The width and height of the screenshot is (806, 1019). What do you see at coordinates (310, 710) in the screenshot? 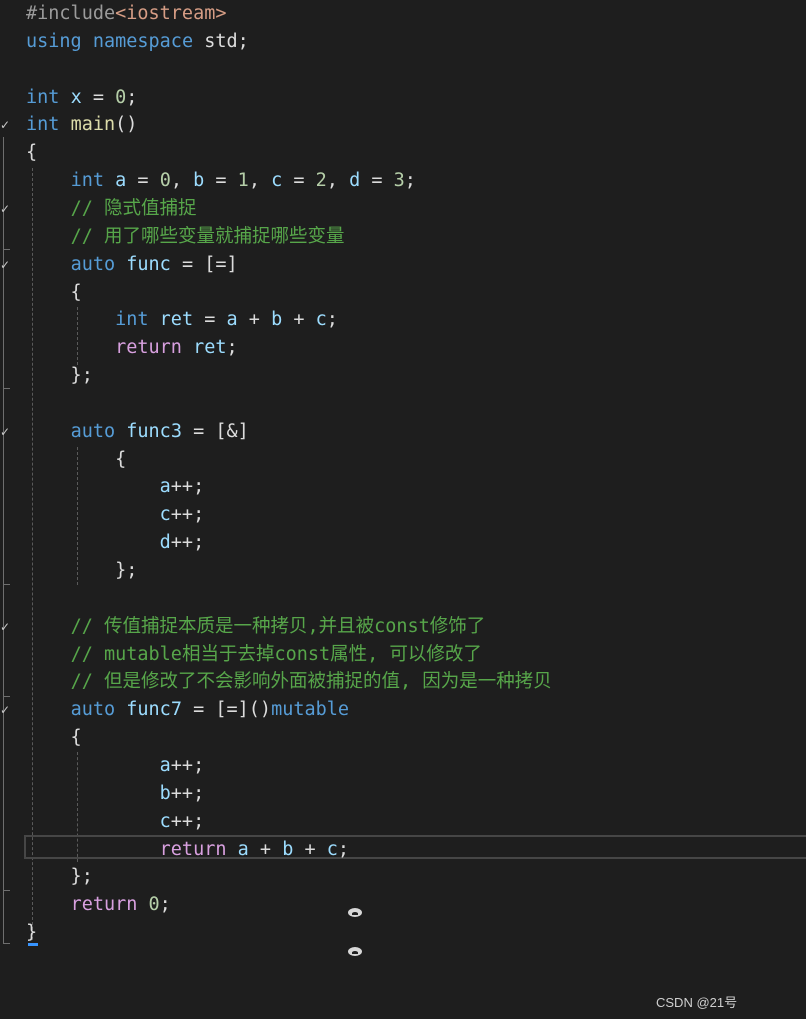
I see `code-token: mutable` at bounding box center [310, 710].